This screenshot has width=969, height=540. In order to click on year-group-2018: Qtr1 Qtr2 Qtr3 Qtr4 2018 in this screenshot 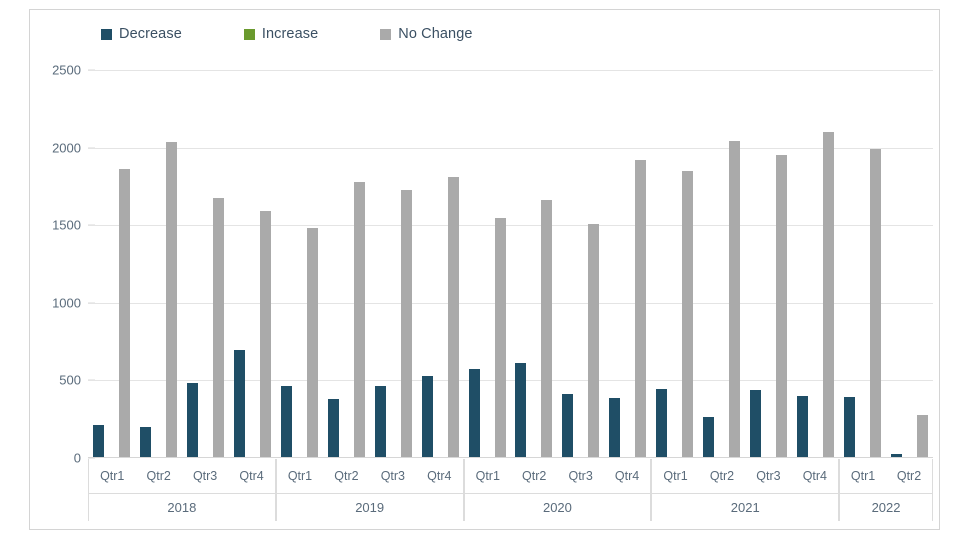, I will do `click(182, 490)`.